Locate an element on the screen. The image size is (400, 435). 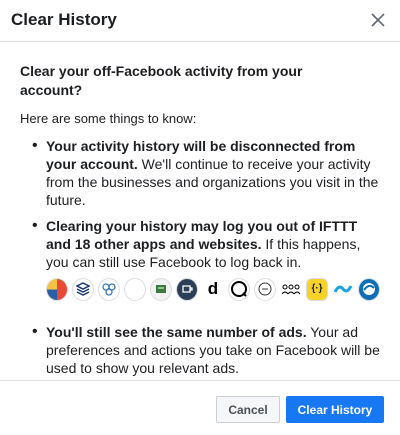
clear-history-button: Clear History is located at coordinates (335, 409).